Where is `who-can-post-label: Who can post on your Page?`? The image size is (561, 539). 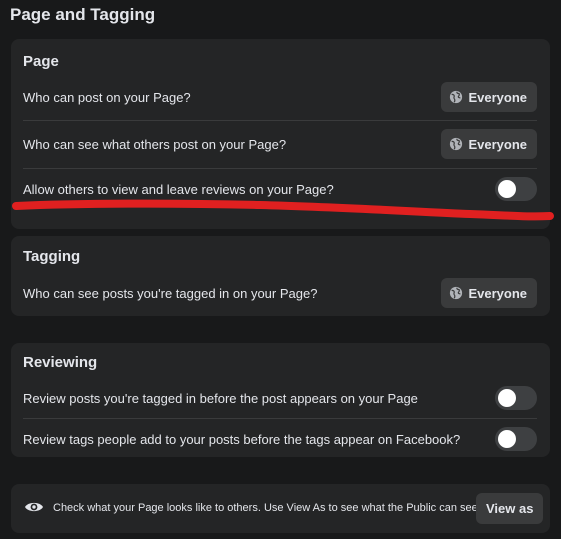
who-can-post-label: Who can post on your Page? is located at coordinates (107, 97).